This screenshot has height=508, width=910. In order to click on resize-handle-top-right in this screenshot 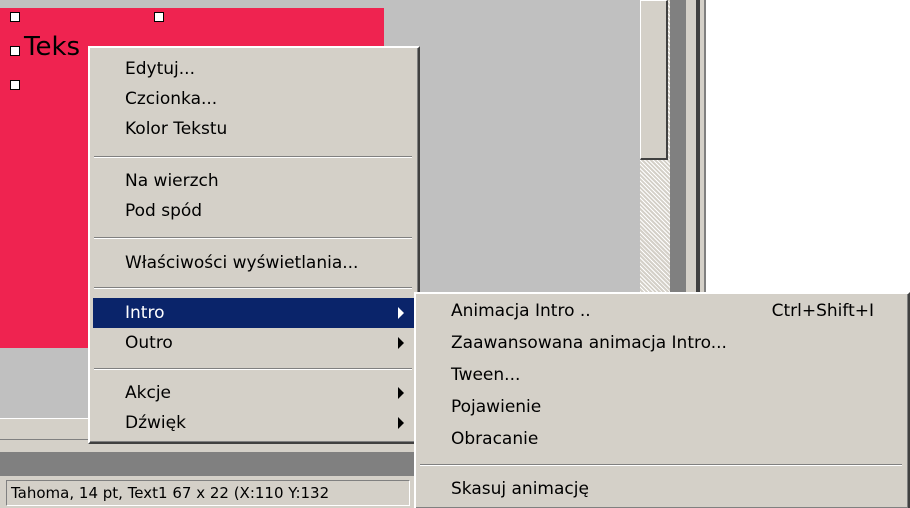, I will do `click(159, 17)`.